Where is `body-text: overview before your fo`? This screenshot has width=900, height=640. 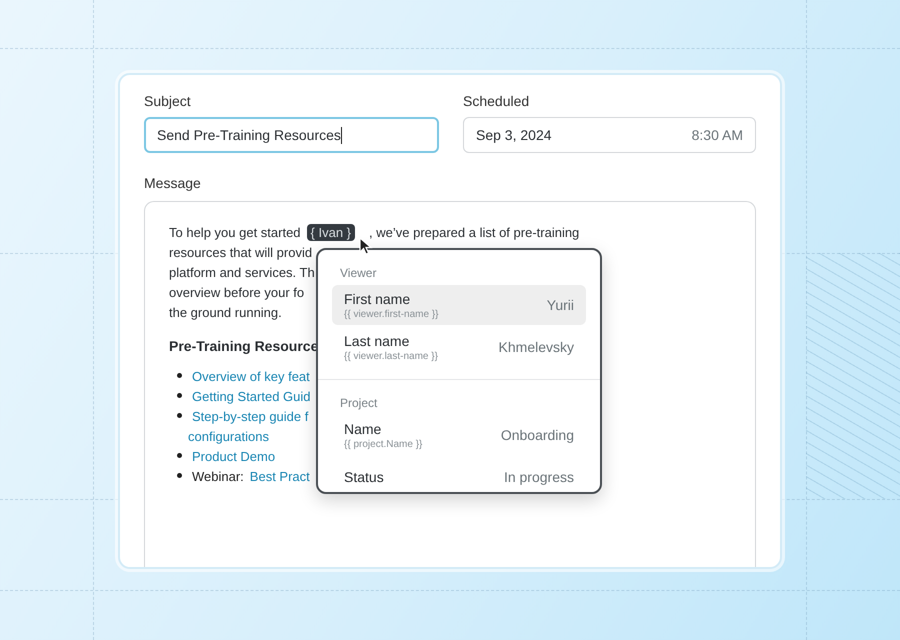
body-text: overview before your fo is located at coordinates (236, 292).